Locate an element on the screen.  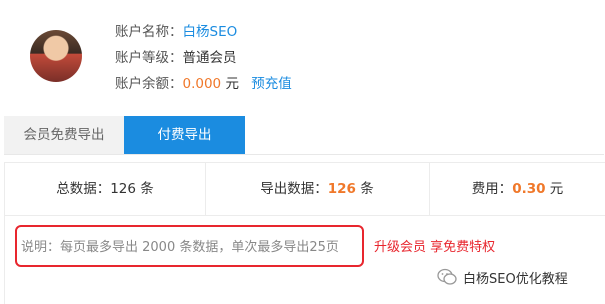
account-name-row: 账户名称：白杨SEO is located at coordinates (176, 32).